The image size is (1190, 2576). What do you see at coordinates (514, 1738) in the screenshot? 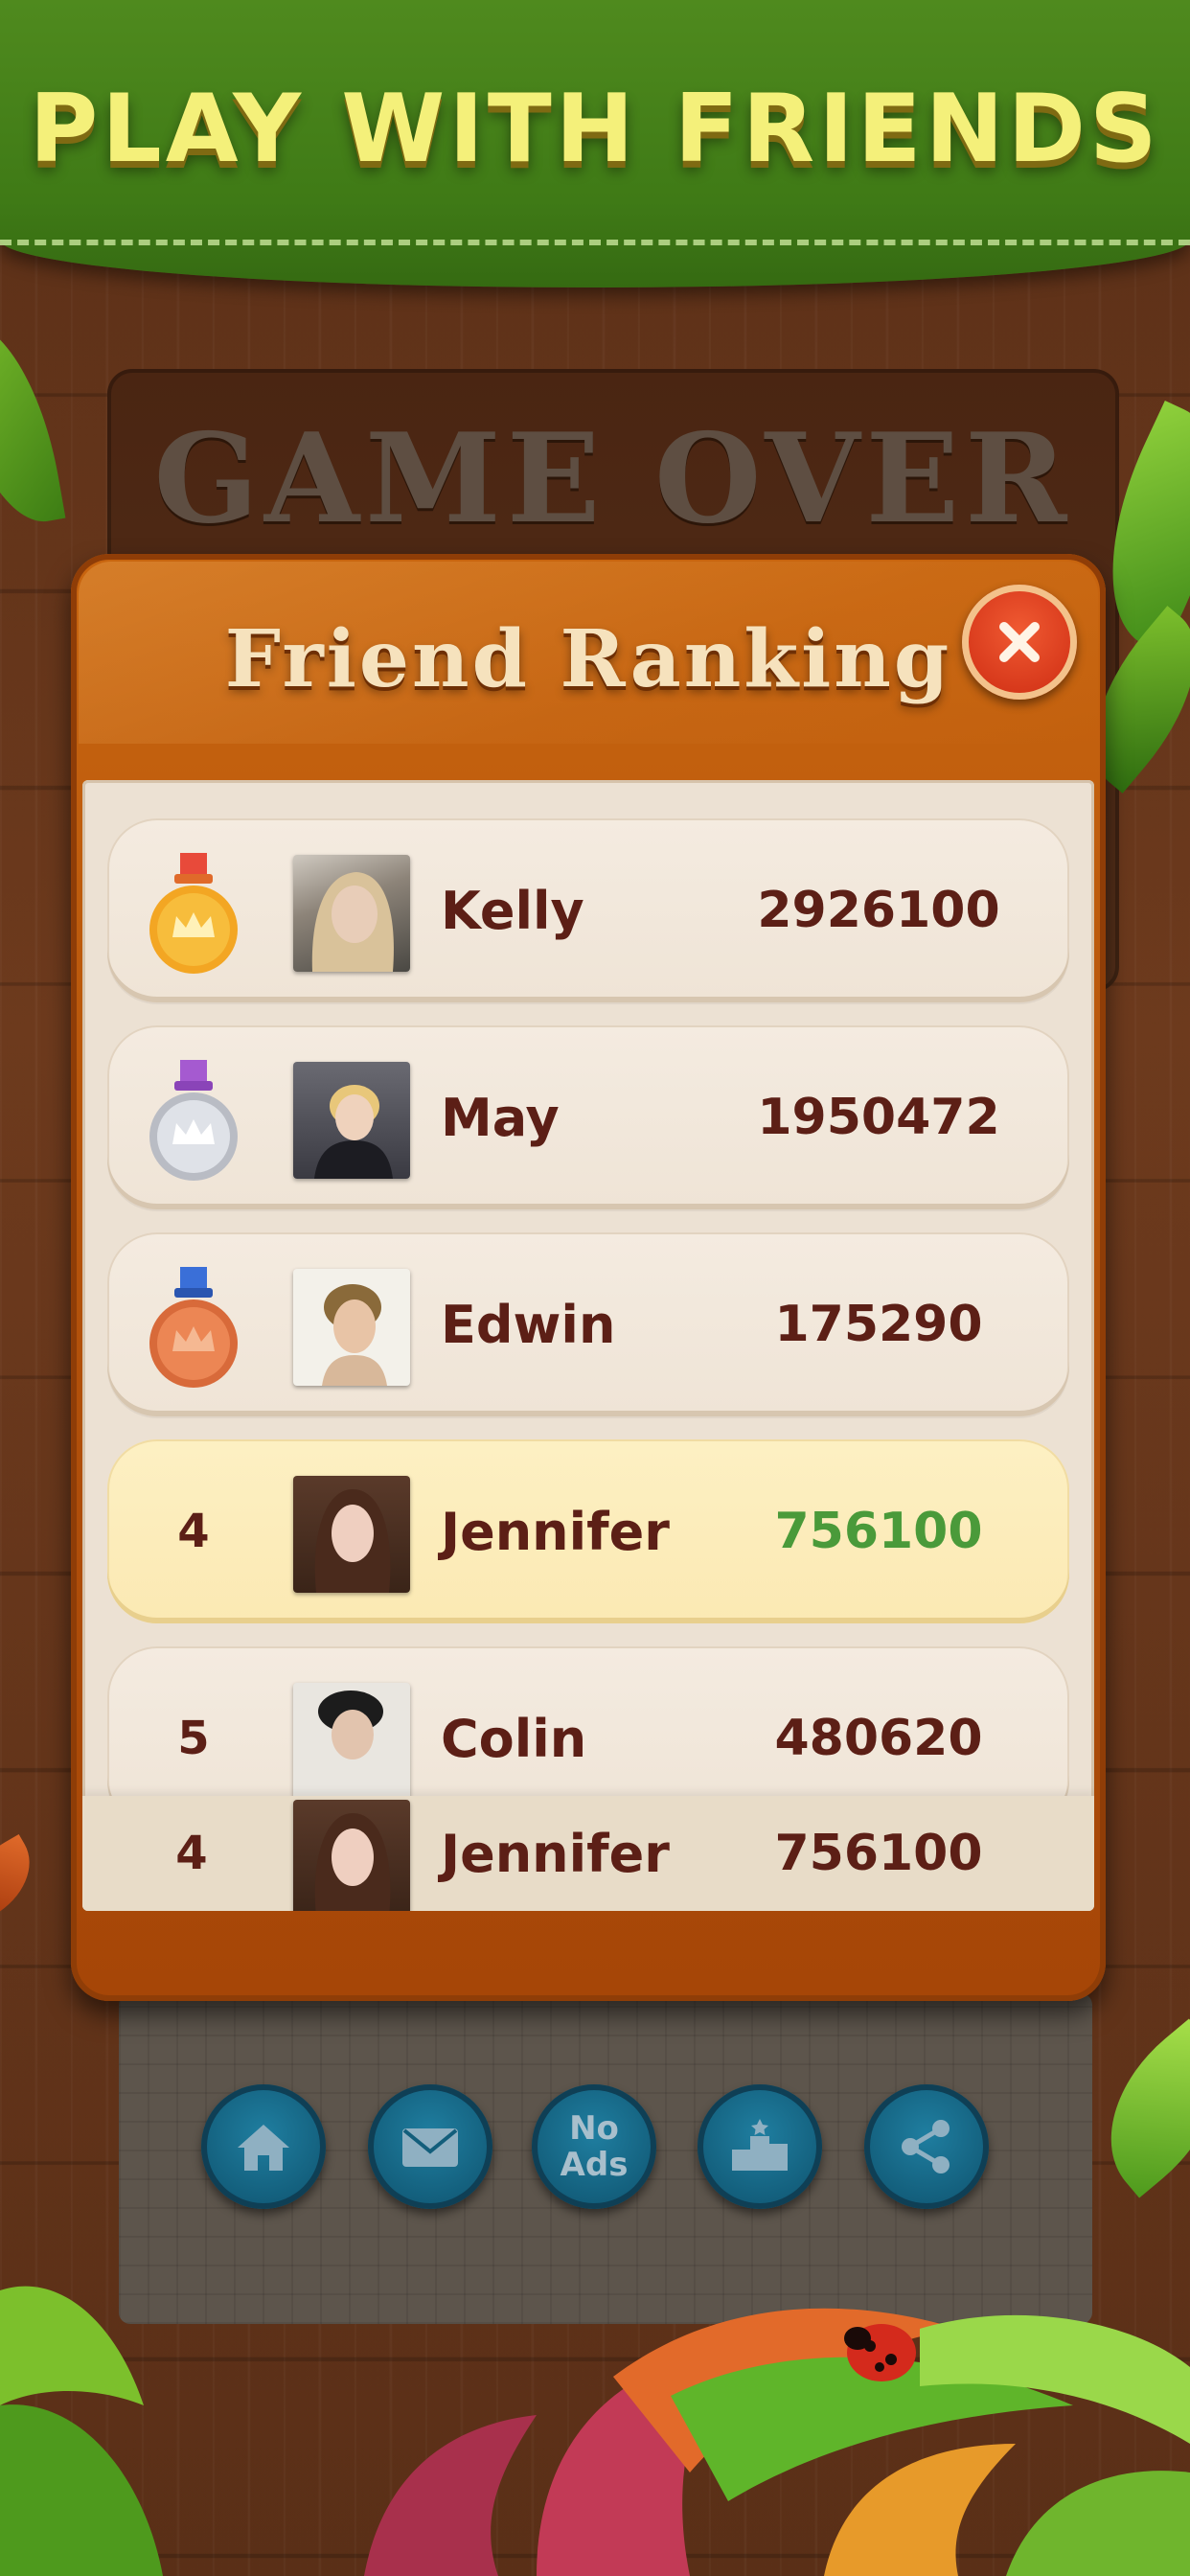
I see `player-name: Colin` at bounding box center [514, 1738].